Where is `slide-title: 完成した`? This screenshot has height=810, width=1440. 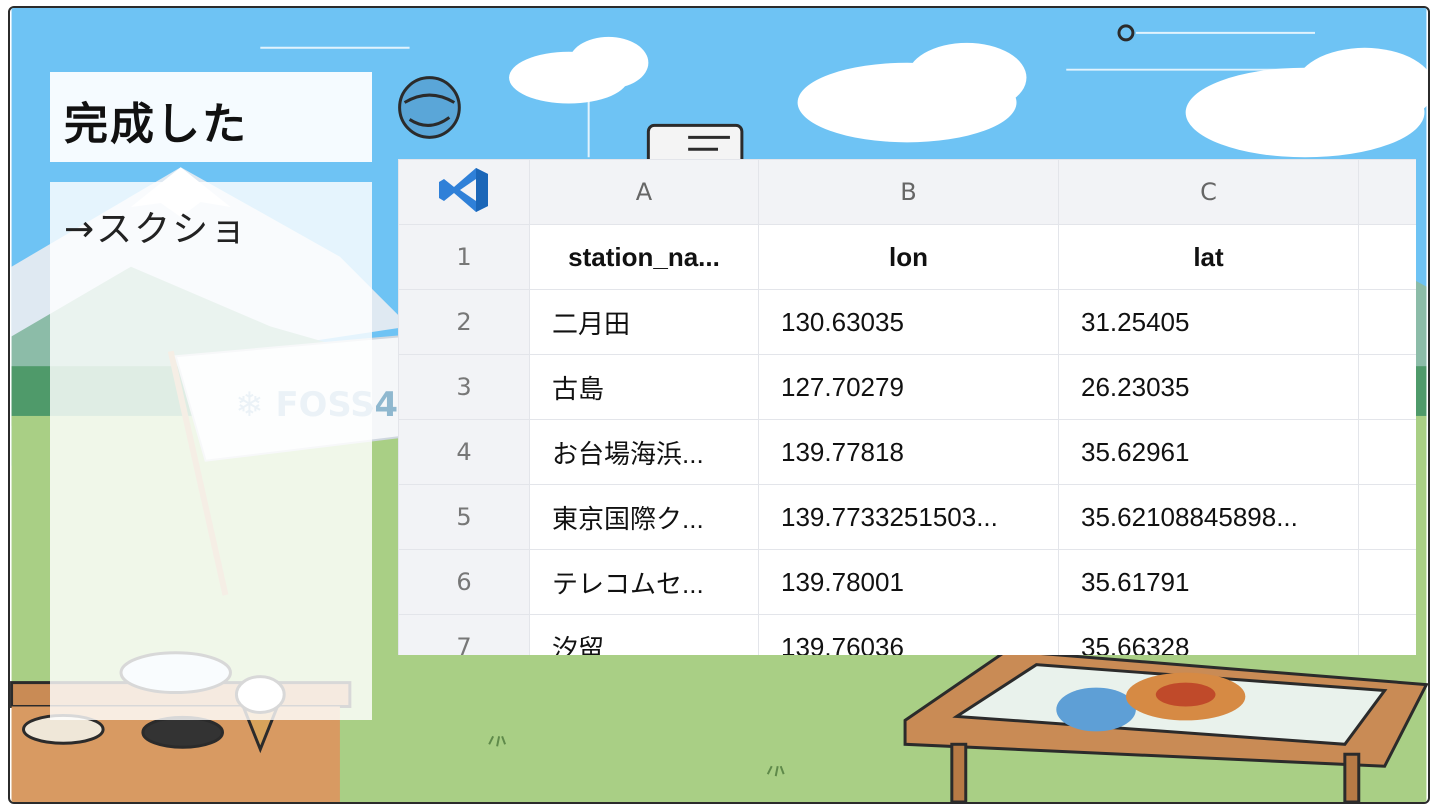
slide-title: 完成した is located at coordinates (156, 124).